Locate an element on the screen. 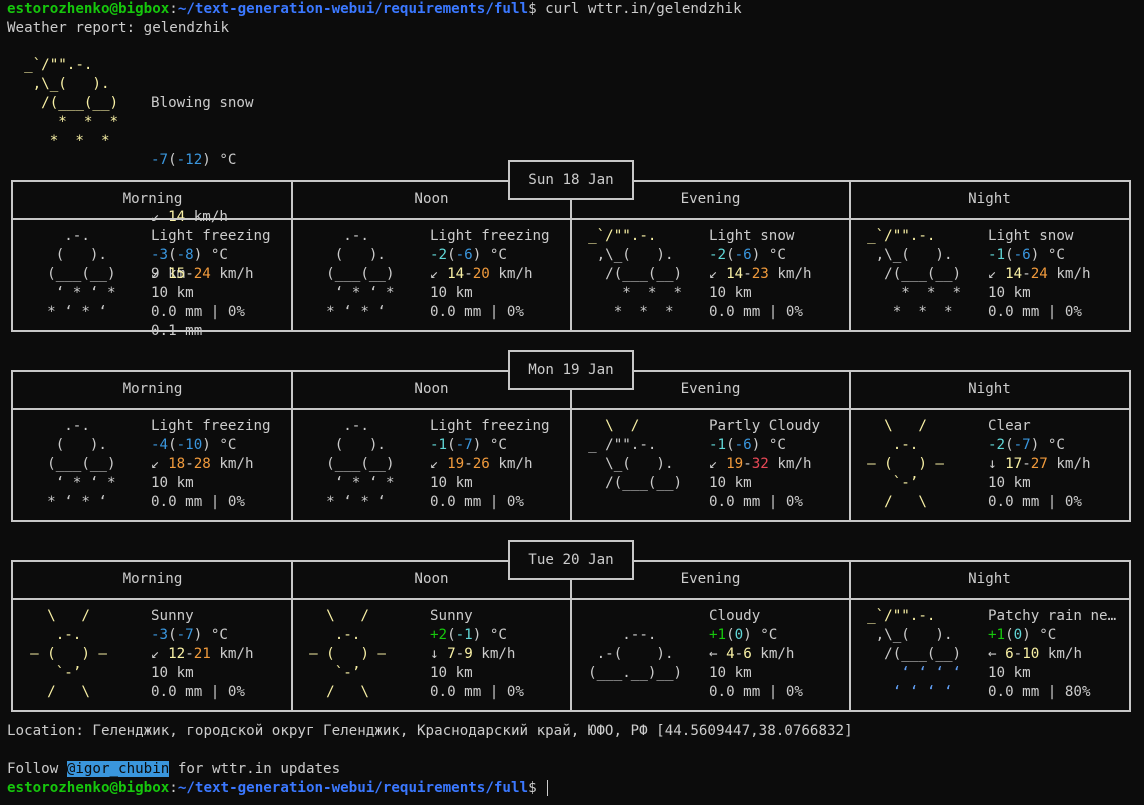  forecast-details: Cloudy +1(0) °C ← 4-6 km/h 10 km 0.0 mm | 0% is located at coordinates (776, 654).